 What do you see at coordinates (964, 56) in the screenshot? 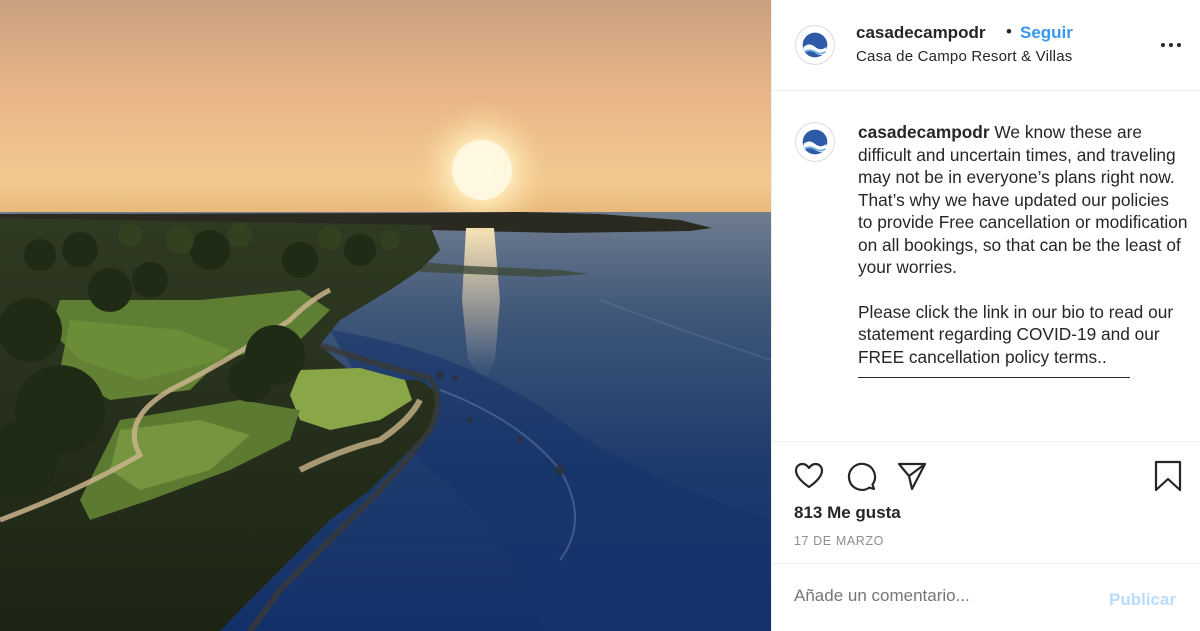
I see `location-label: Casa de Campo Resort & Villas` at bounding box center [964, 56].